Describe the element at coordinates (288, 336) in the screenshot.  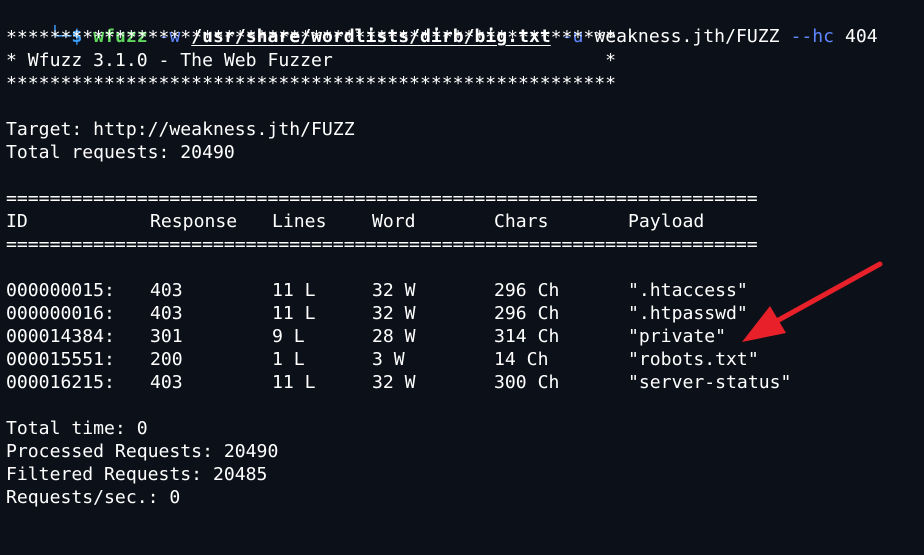
I see `cell-lines: 9 L` at that location.